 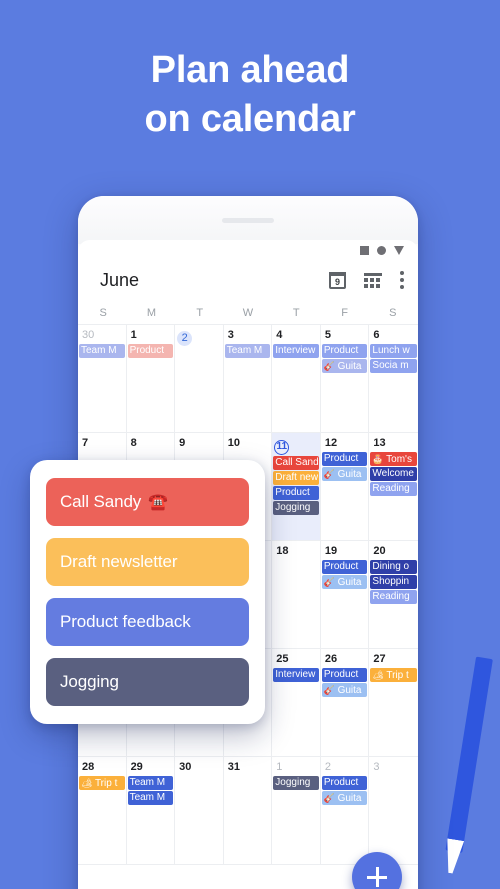 I want to click on event-label: Welcome, so click(x=393, y=473).